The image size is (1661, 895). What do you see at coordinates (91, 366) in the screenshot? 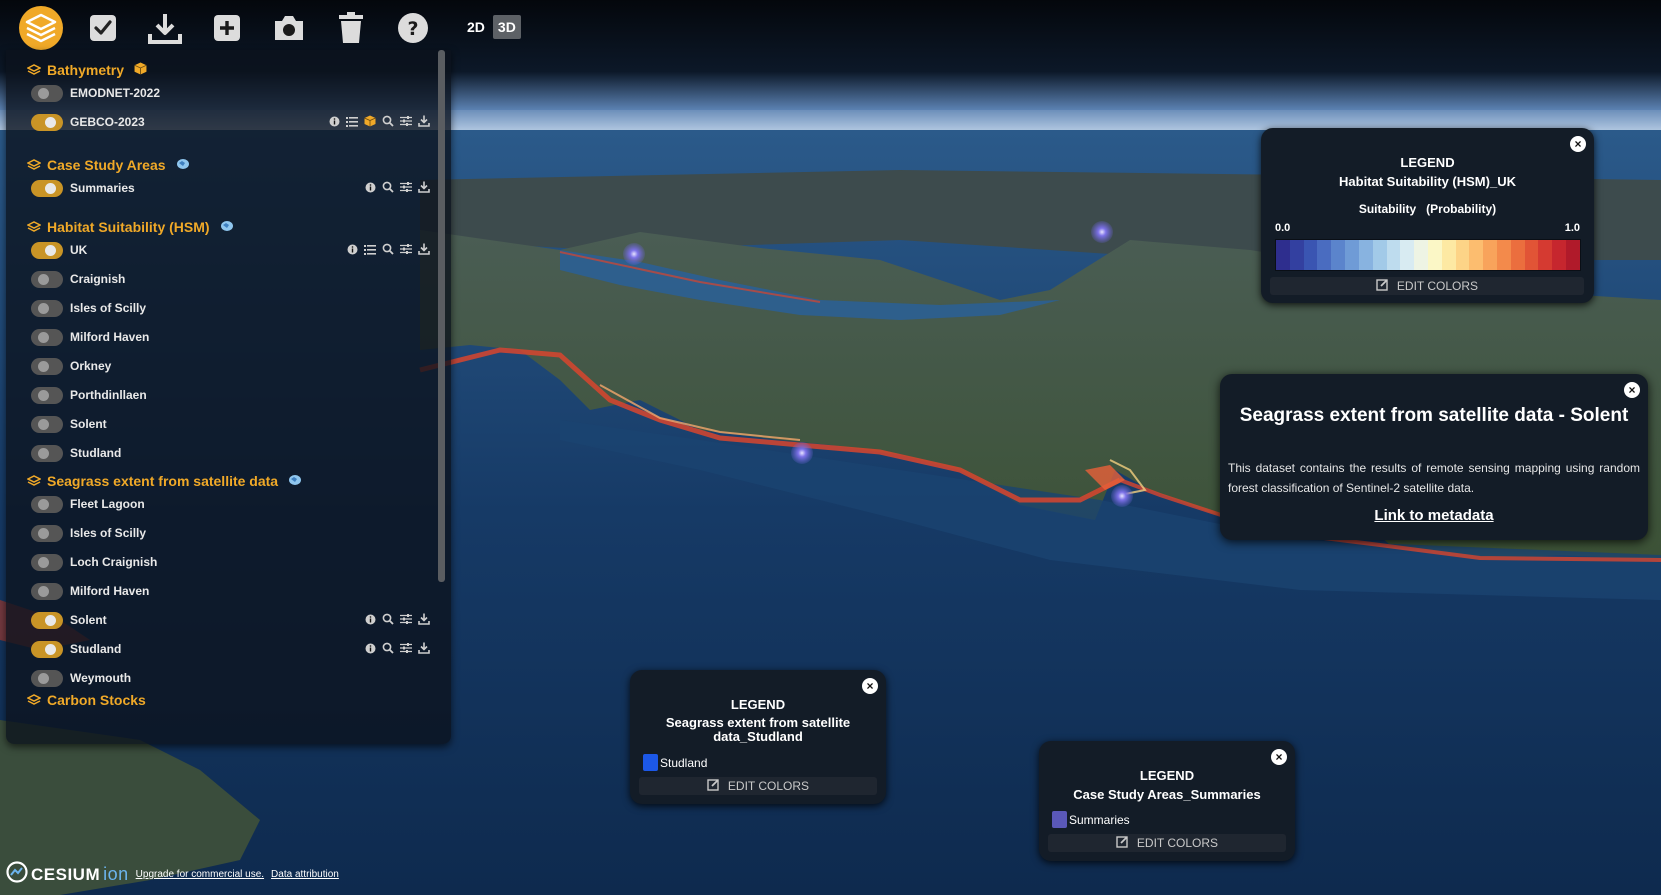
I see `layer-label: Orkney` at bounding box center [91, 366].